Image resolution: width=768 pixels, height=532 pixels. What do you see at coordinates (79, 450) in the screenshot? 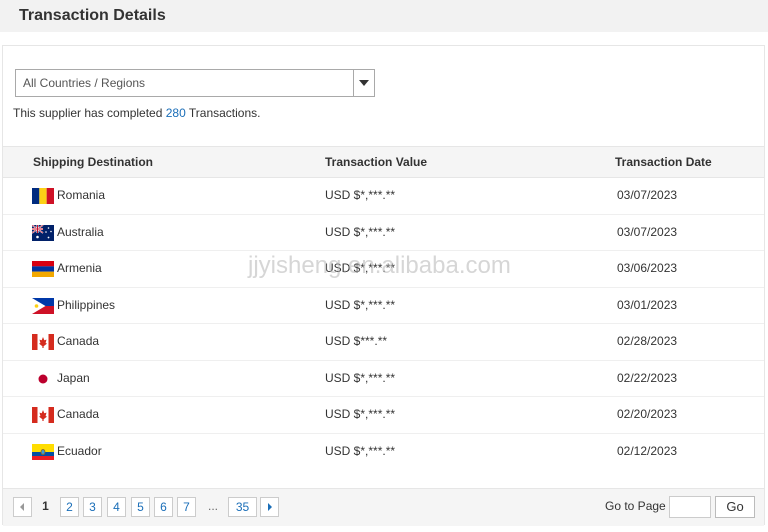
I see `destination-country: Ecuador` at bounding box center [79, 450].